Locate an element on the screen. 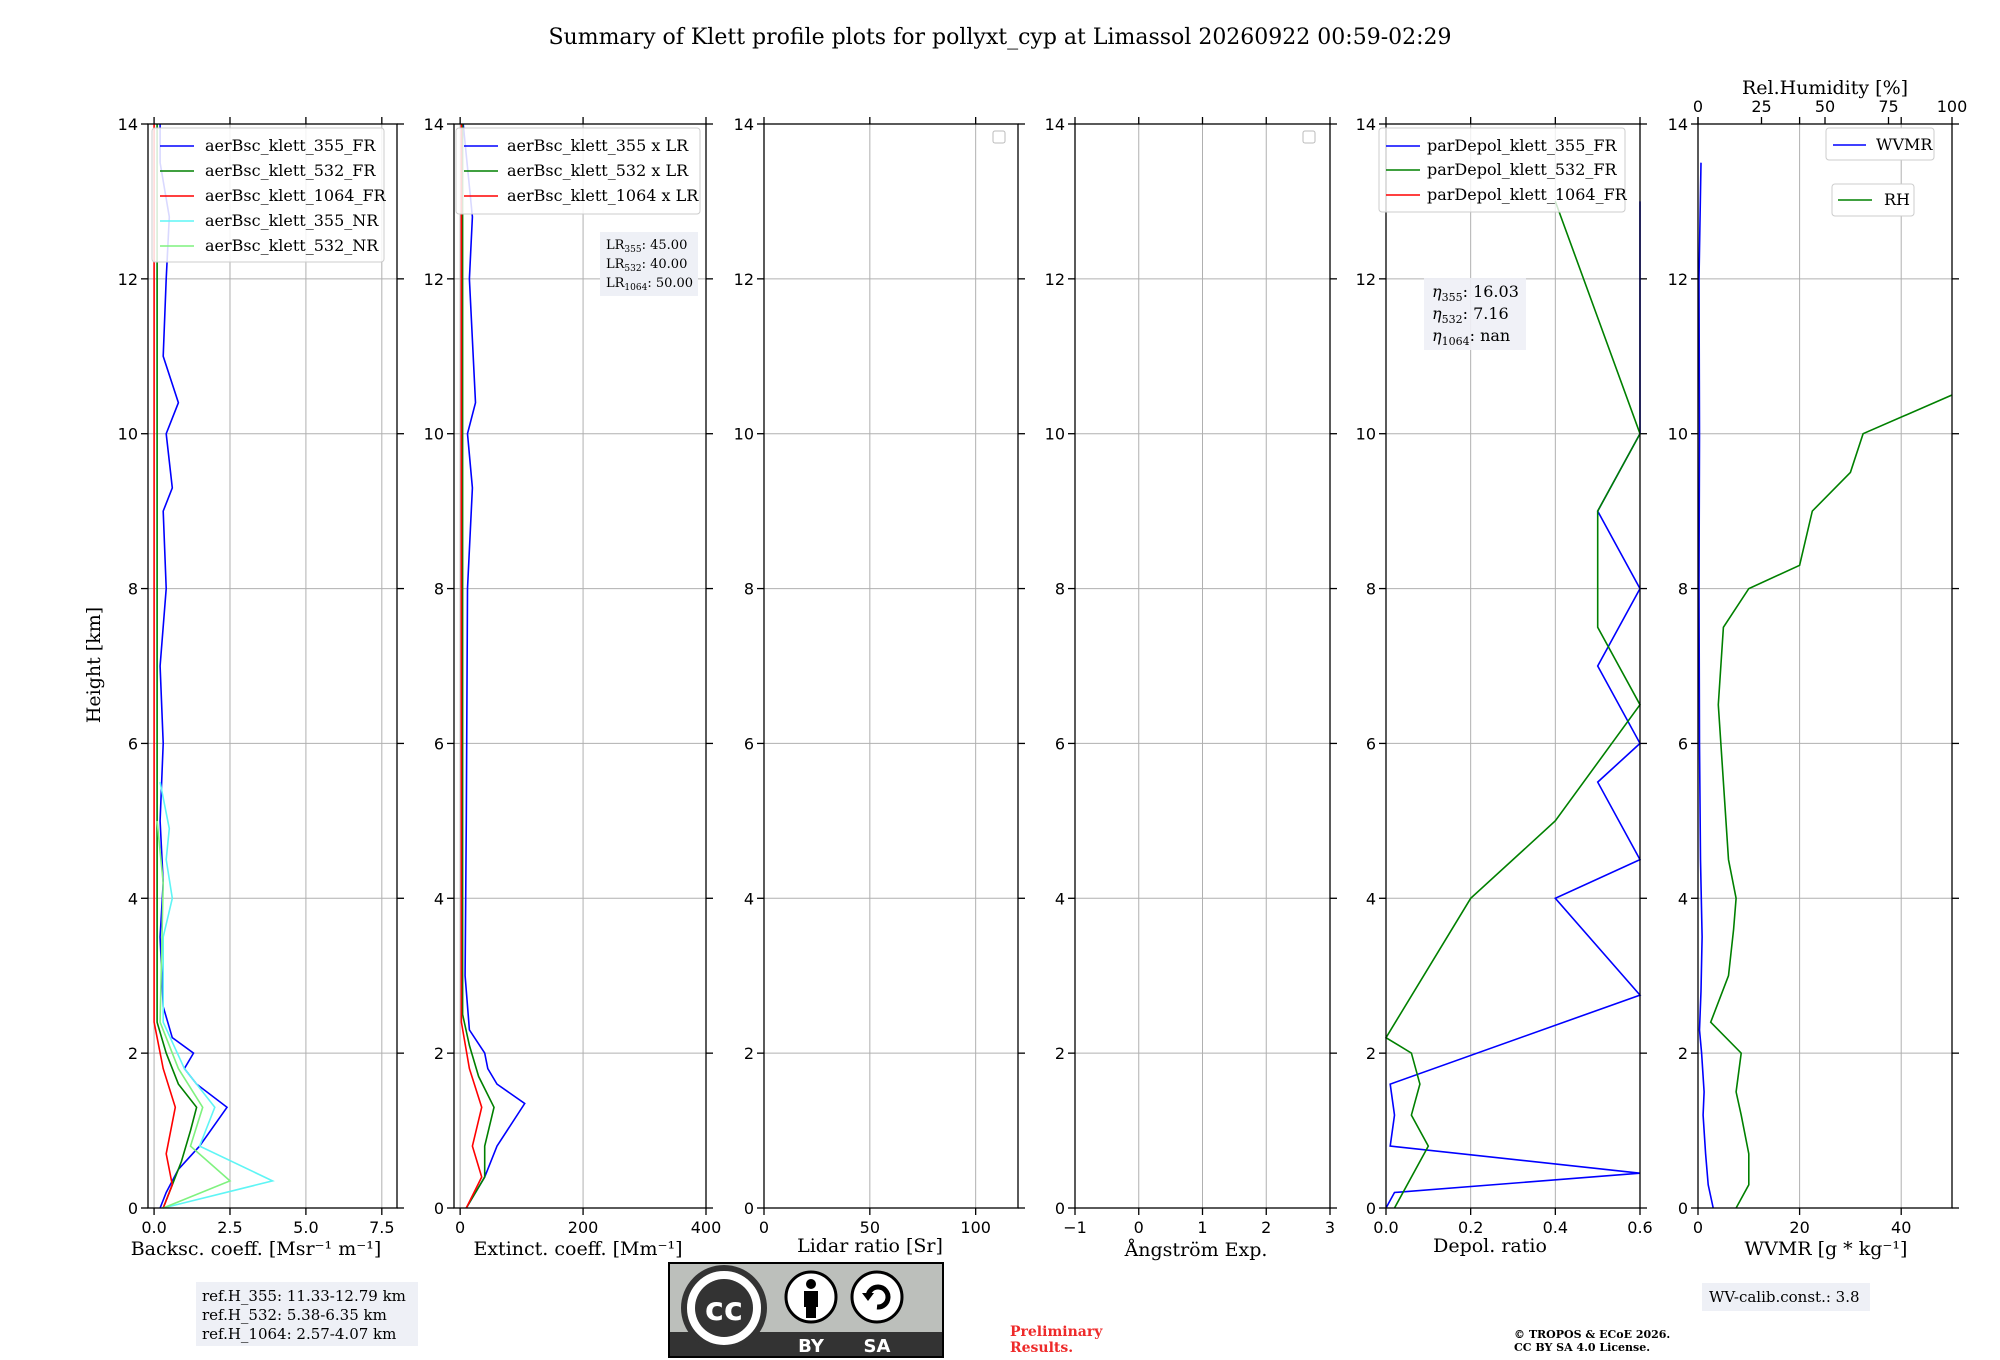 This screenshot has height=1360, width=2000. bsc-legend-item-0: aerBsc_klett_355_FR is located at coordinates (290, 145).